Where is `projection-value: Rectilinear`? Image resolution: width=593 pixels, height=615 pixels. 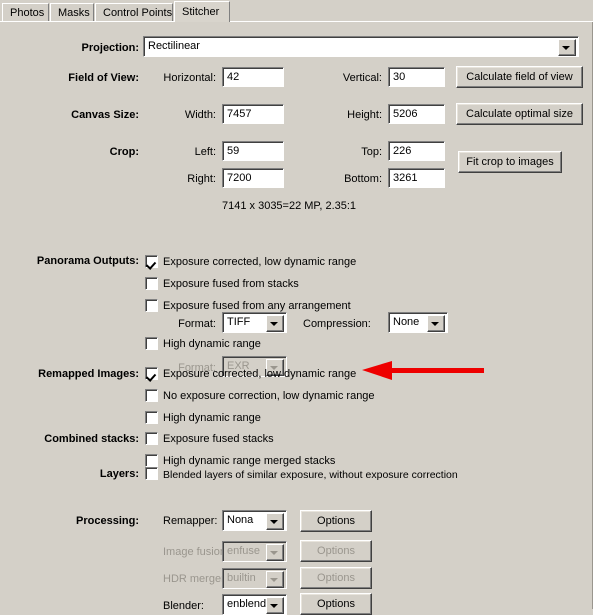
projection-value: Rectilinear is located at coordinates (174, 46).